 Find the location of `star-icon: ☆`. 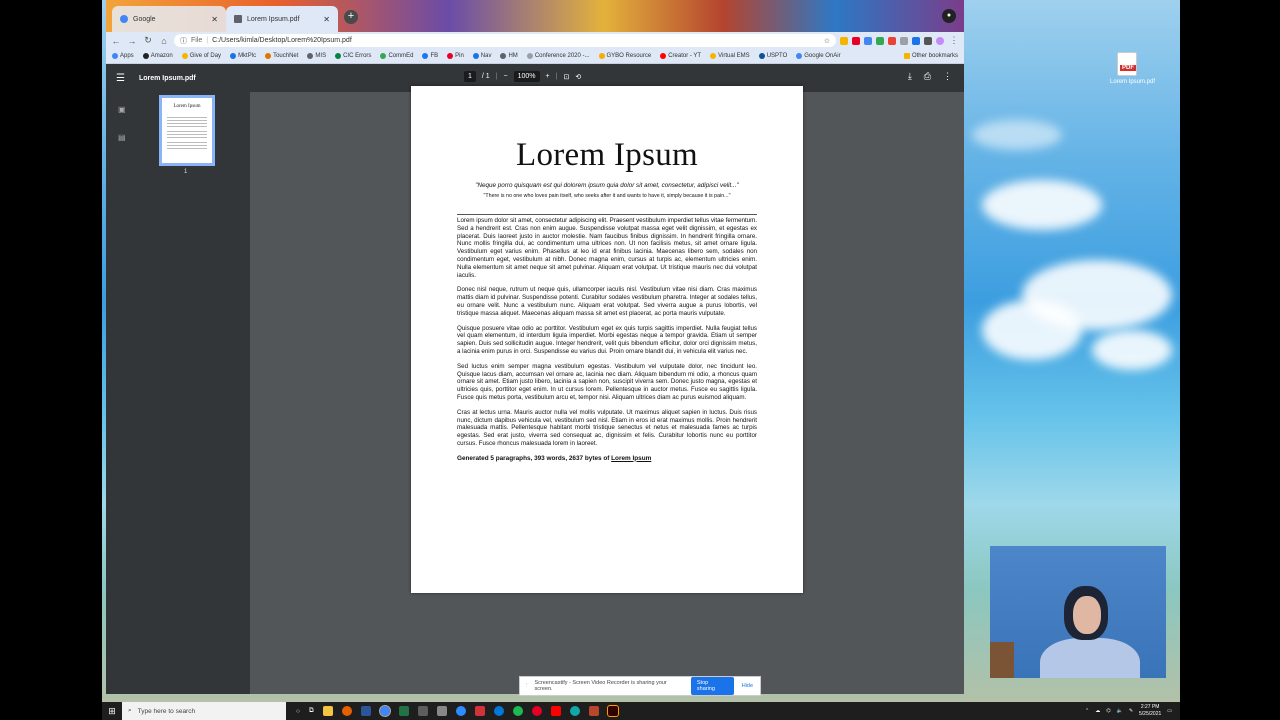

star-icon: ☆ is located at coordinates (827, 41).